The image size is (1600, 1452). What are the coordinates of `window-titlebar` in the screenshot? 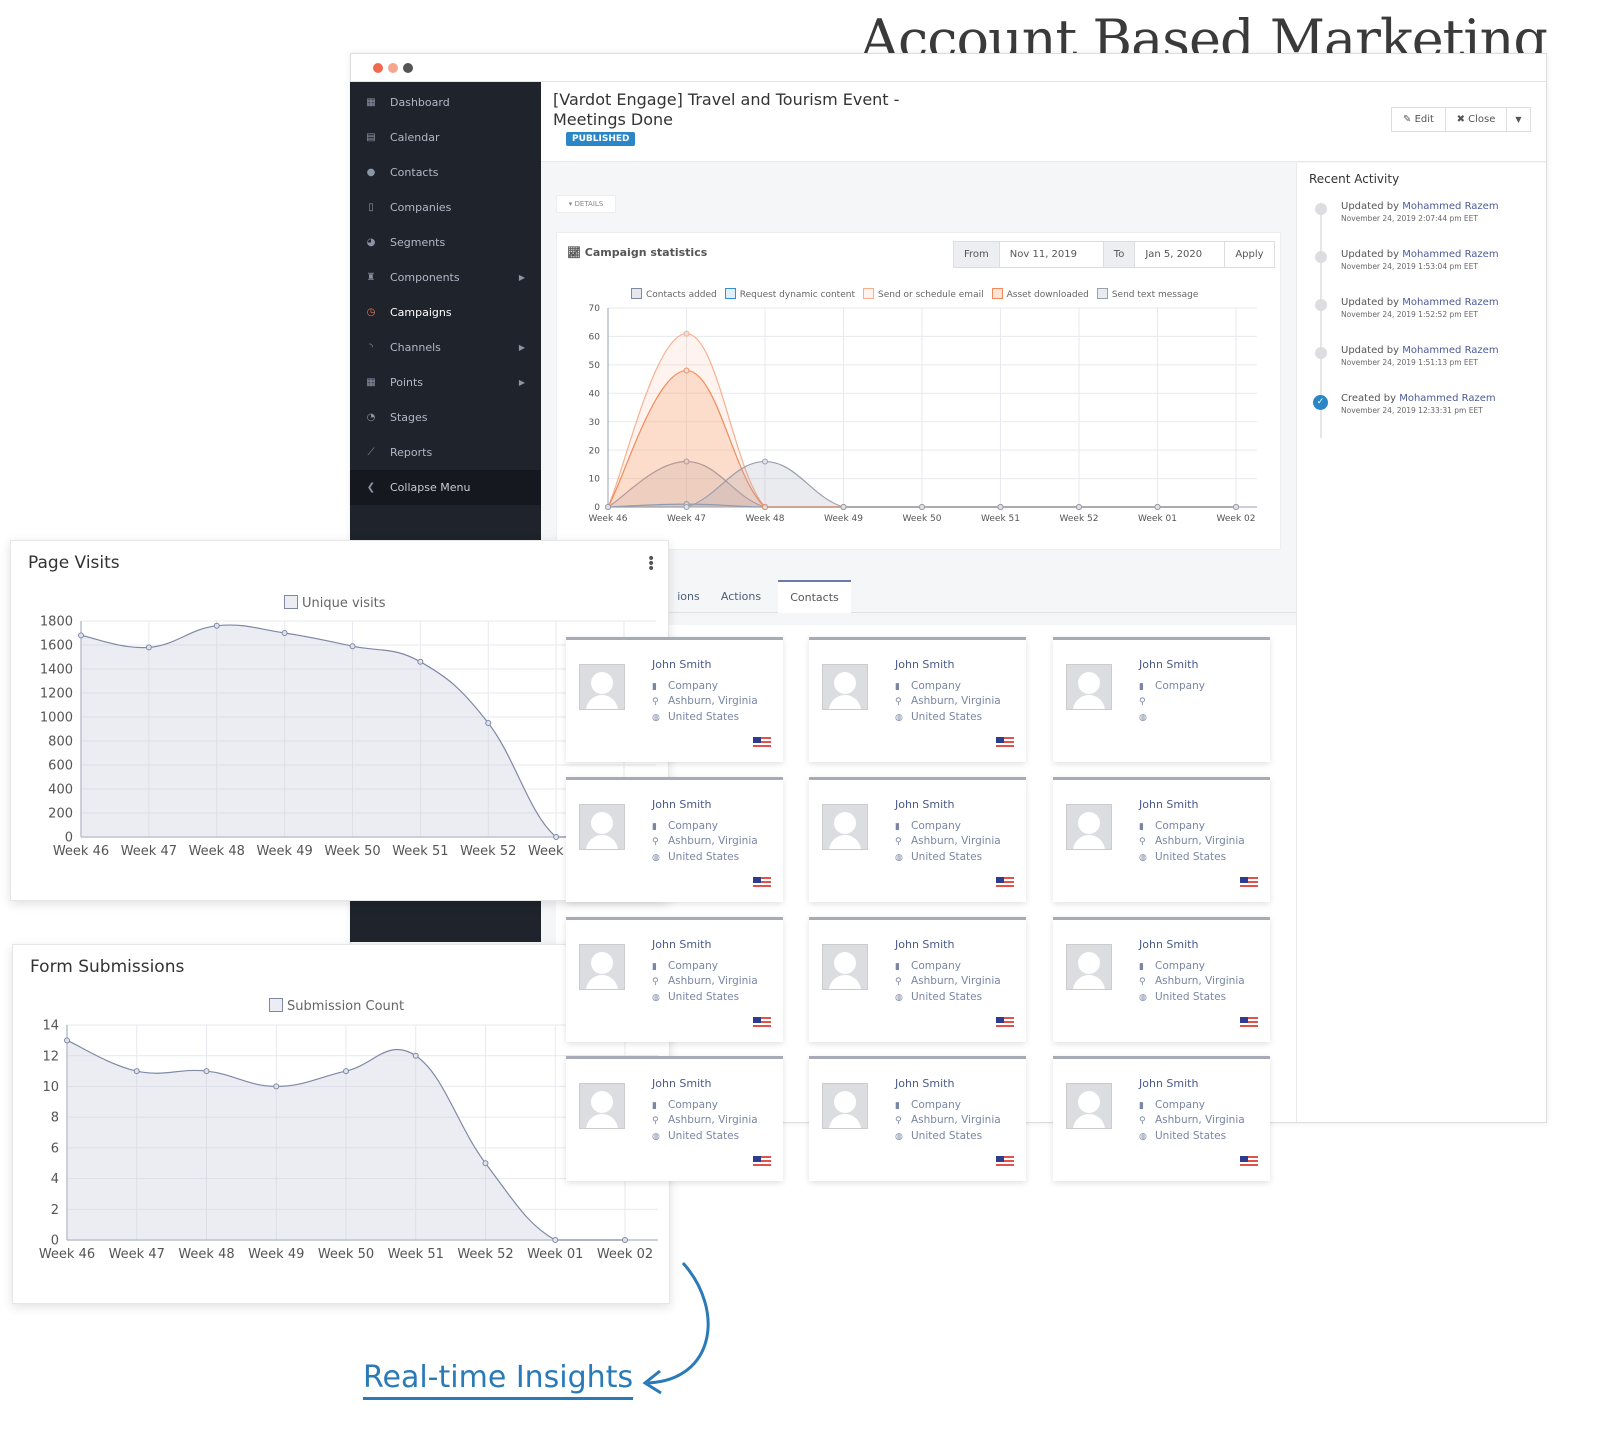 It's located at (948, 68).